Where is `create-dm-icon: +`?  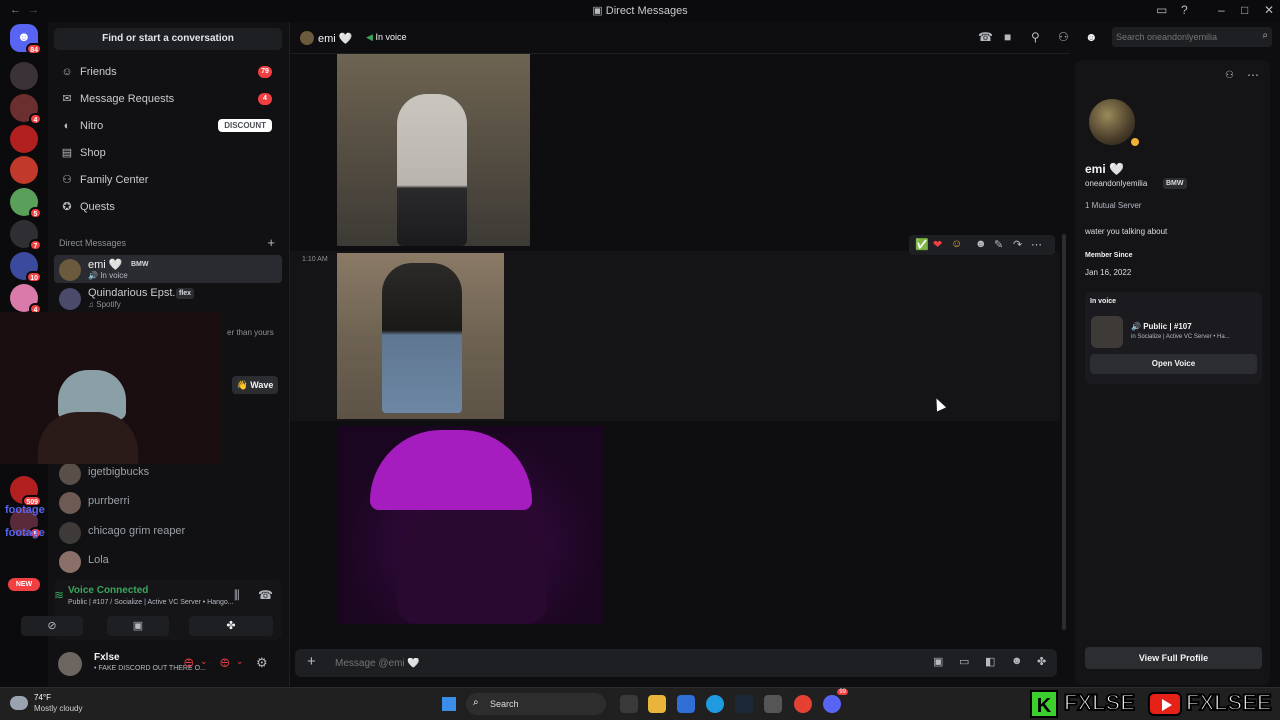
create-dm-icon: + is located at coordinates (271, 242).